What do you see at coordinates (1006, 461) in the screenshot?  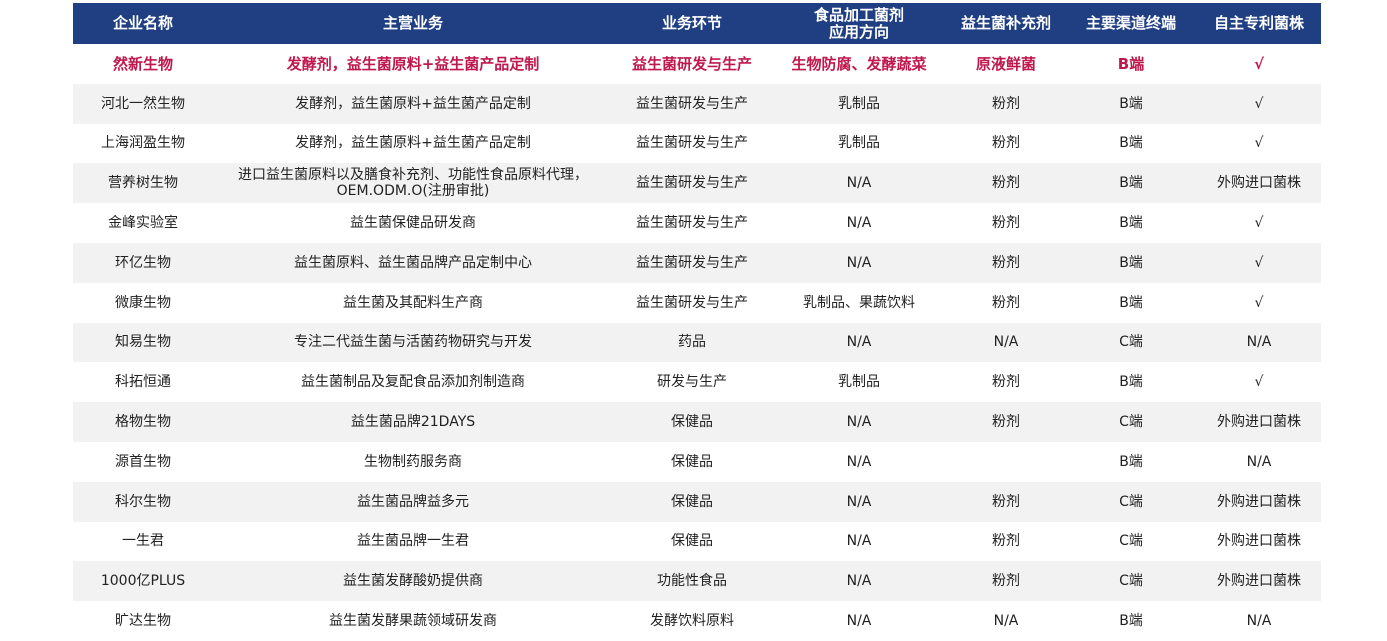 I see `supplement-cell` at bounding box center [1006, 461].